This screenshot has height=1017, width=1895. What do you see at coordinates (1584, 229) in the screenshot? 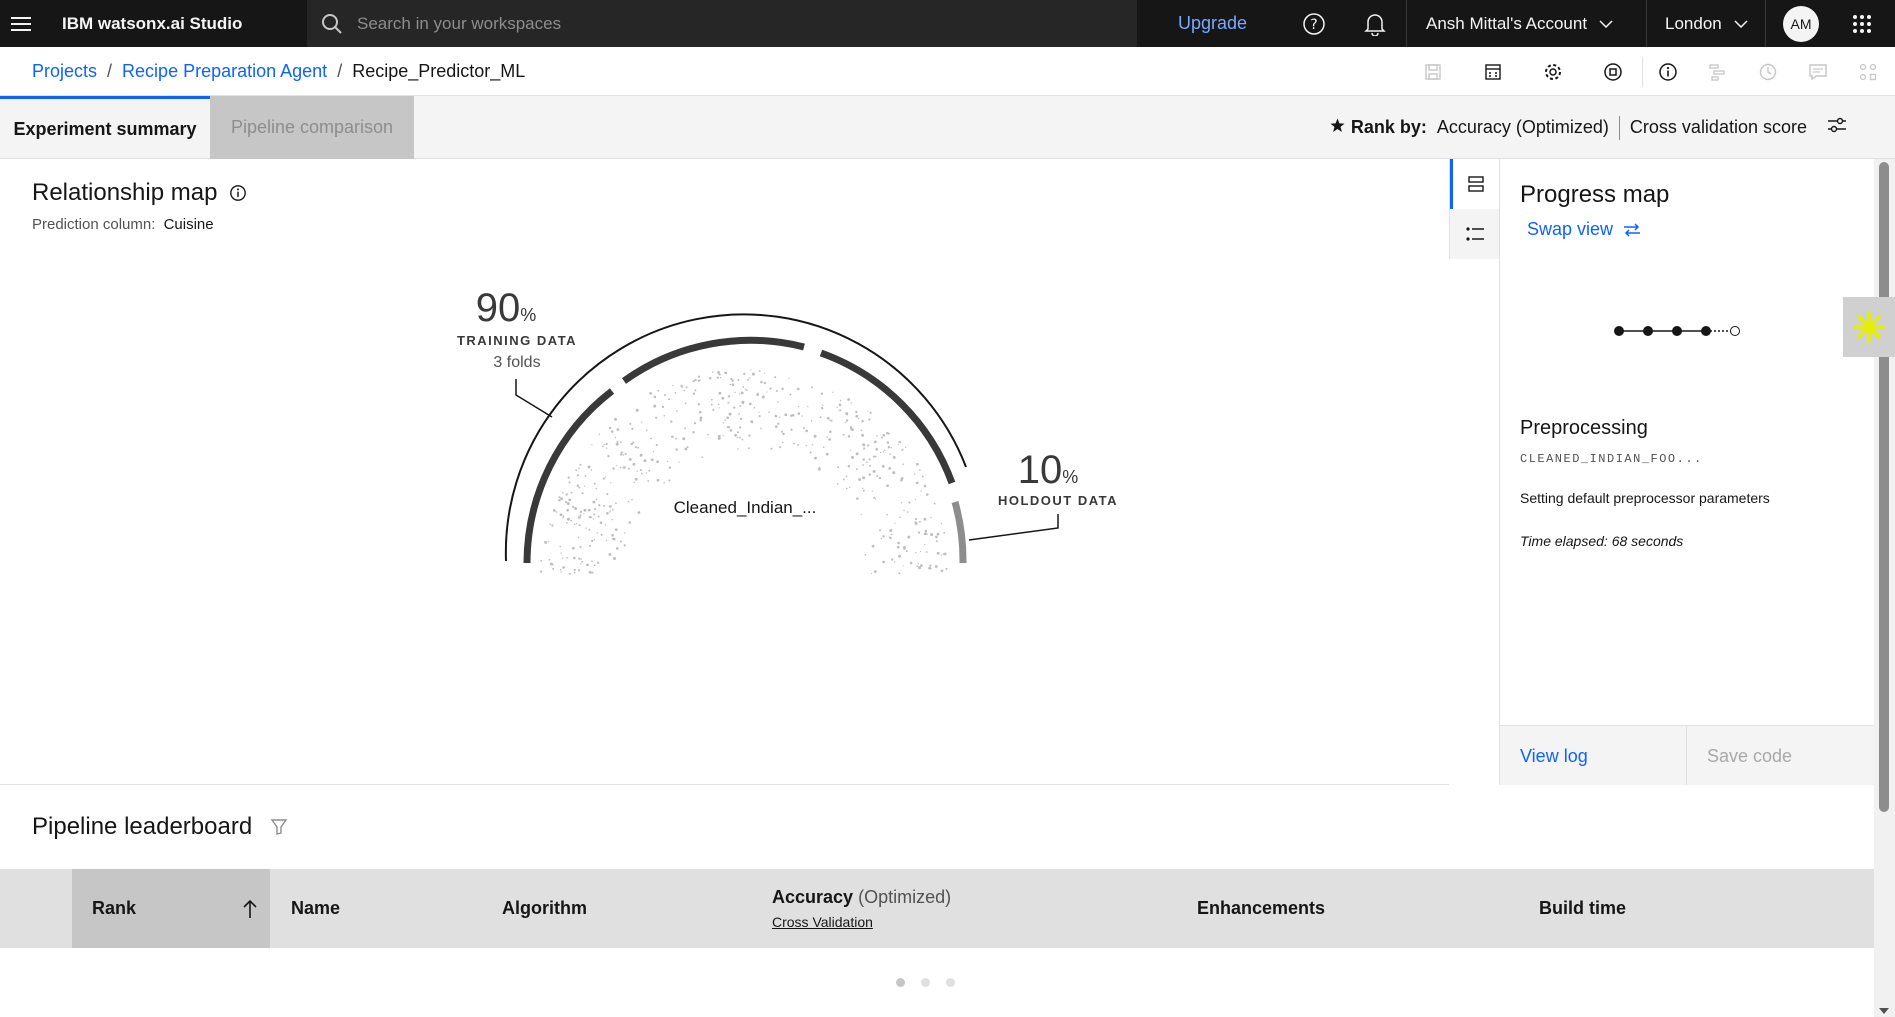
I see `swap-view-link: Swap view` at bounding box center [1584, 229].